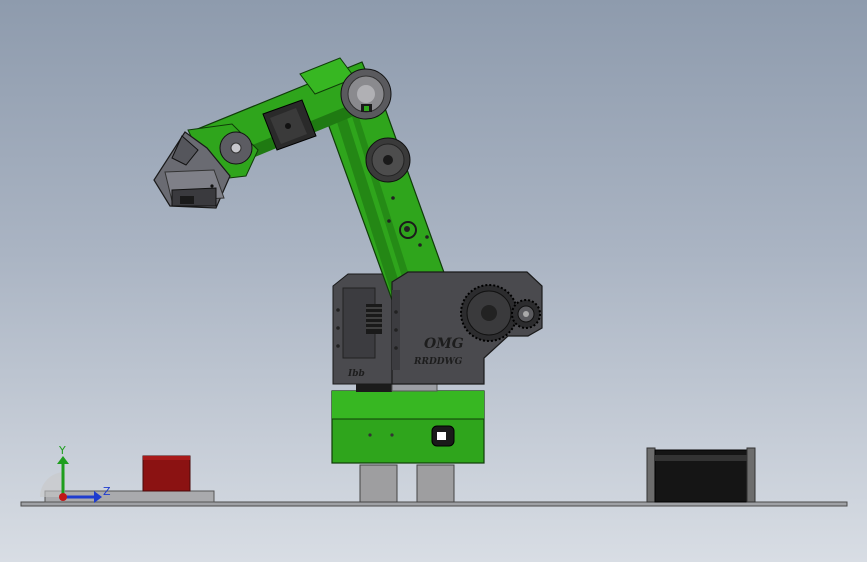 This screenshot has width=867, height=562. I want to click on cylinder-motor, so click(701, 475).